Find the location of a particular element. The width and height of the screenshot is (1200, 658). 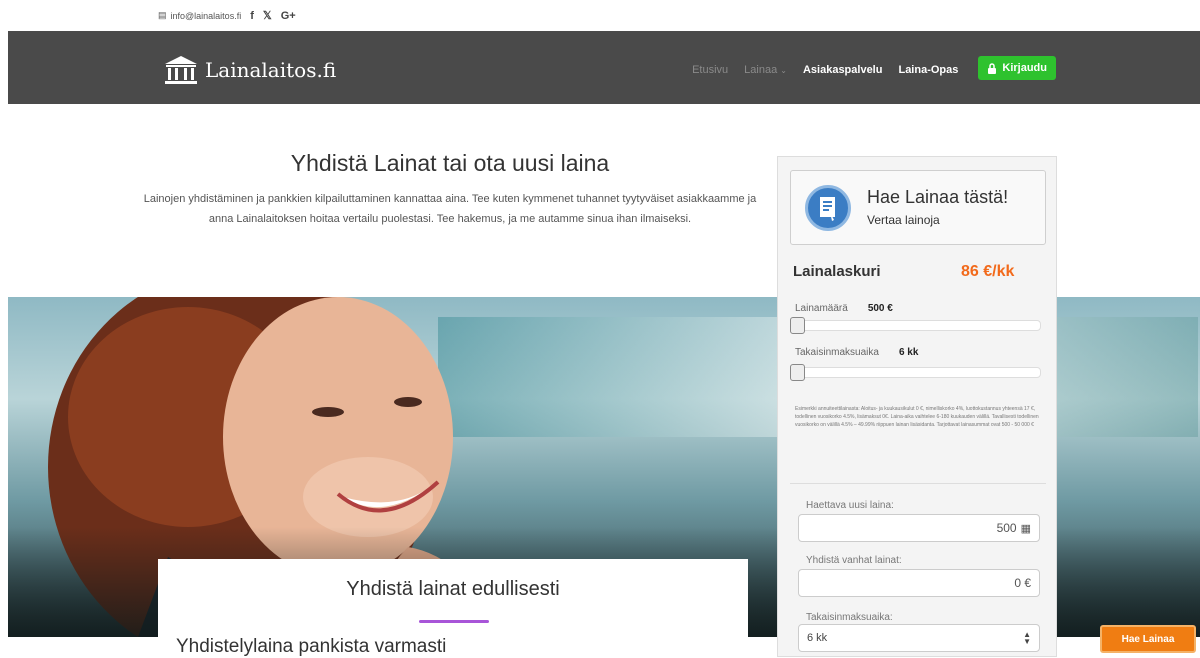

brand-name: Lainalaitos.fi is located at coordinates (271, 70).